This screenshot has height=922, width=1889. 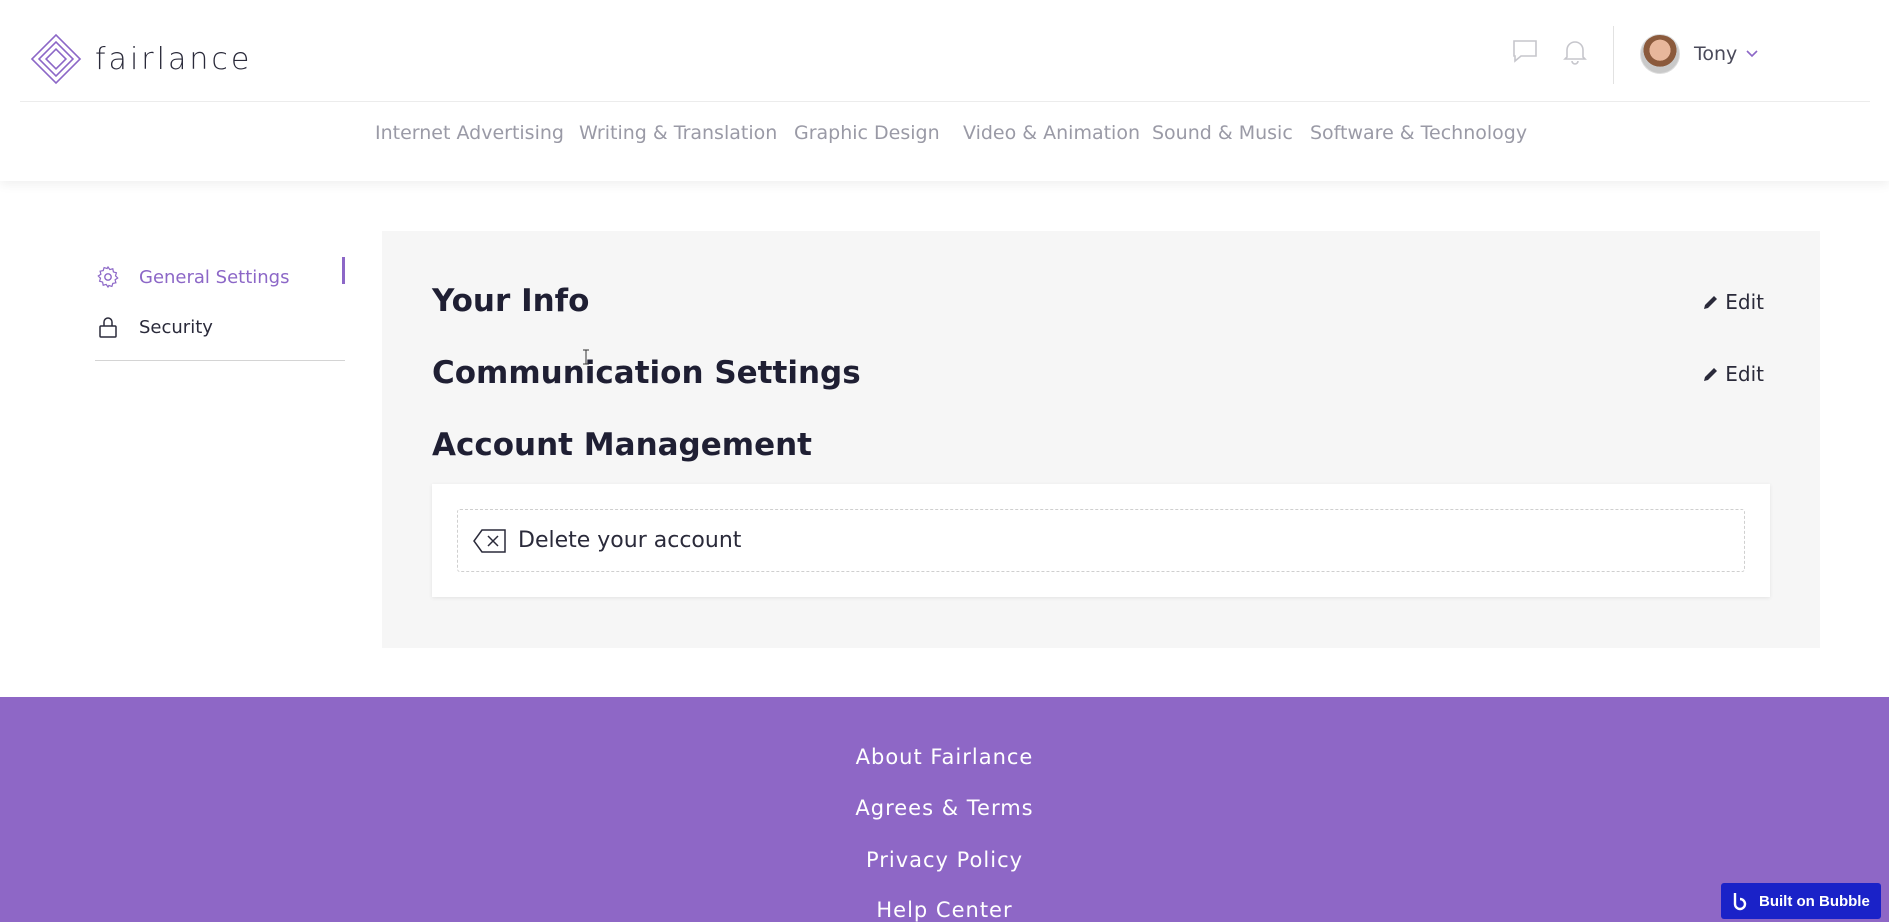 What do you see at coordinates (1613, 55) in the screenshot?
I see `header-divider` at bounding box center [1613, 55].